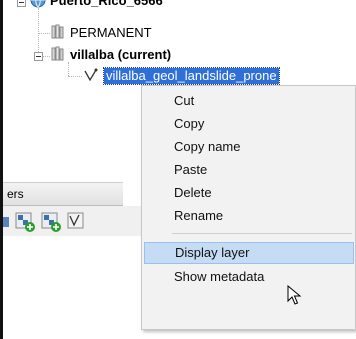 The width and height of the screenshot is (356, 339). I want to click on globe-icon, so click(38, 5).